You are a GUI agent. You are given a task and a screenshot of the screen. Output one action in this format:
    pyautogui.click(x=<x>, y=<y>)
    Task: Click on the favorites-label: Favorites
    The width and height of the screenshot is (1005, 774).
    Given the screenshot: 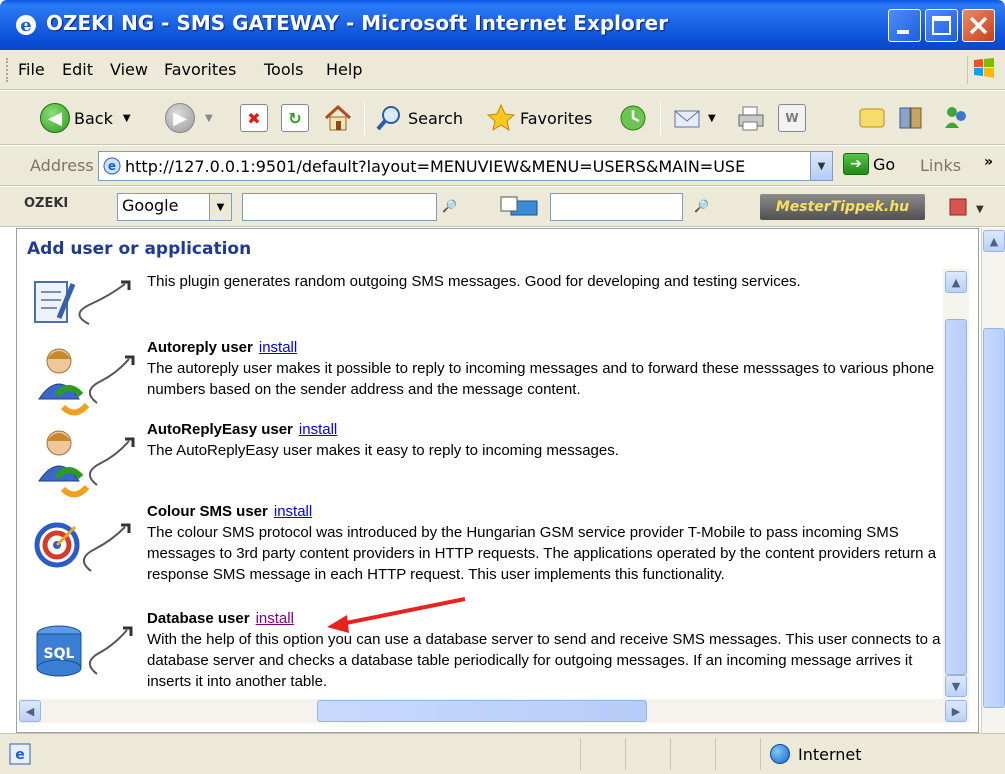 What is the action you would take?
    pyautogui.click(x=556, y=118)
    